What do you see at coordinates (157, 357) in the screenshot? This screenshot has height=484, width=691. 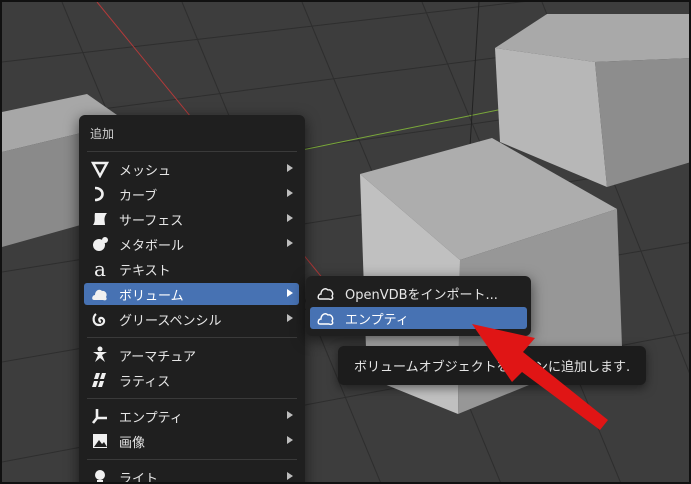 I see `menu-item-label: アーマチュア` at bounding box center [157, 357].